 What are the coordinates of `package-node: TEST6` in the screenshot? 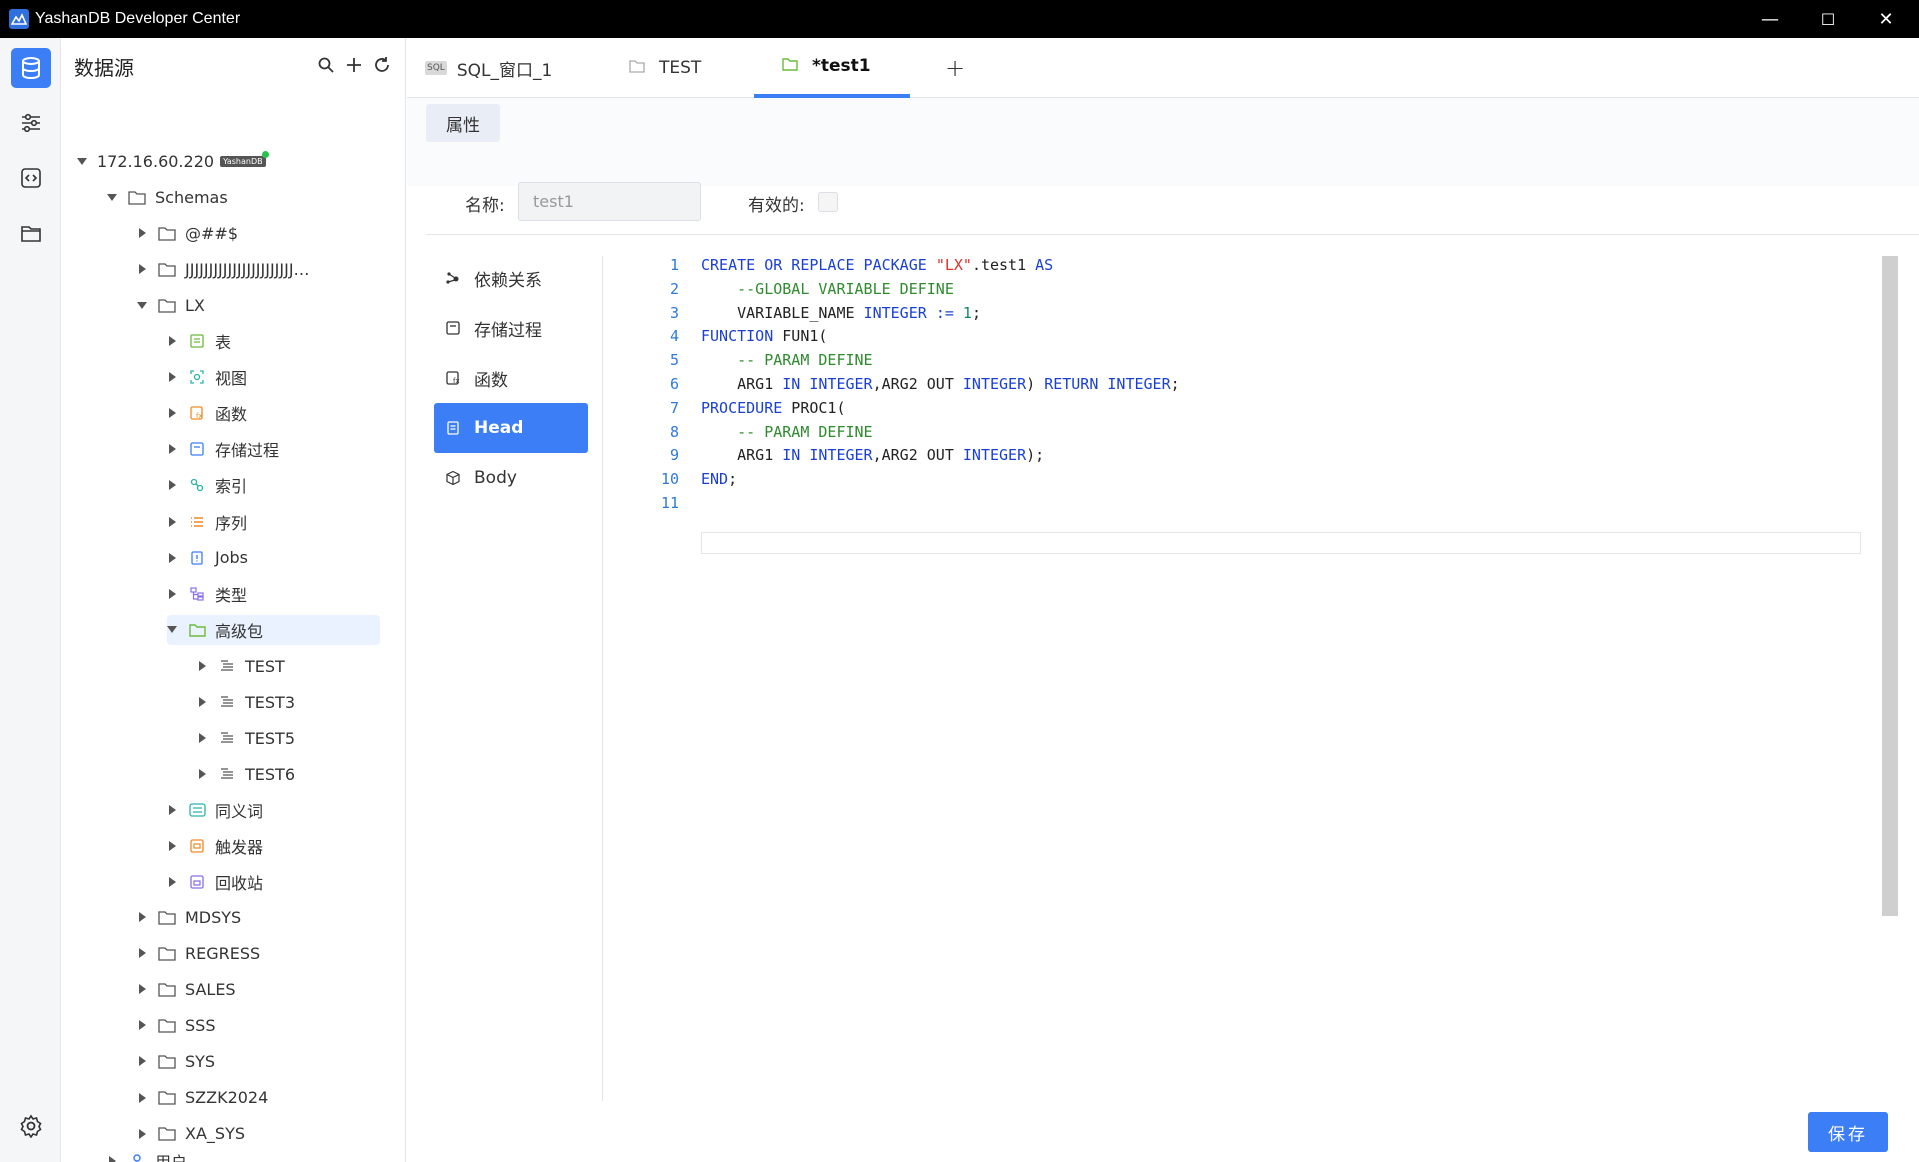 It's located at (246, 774).